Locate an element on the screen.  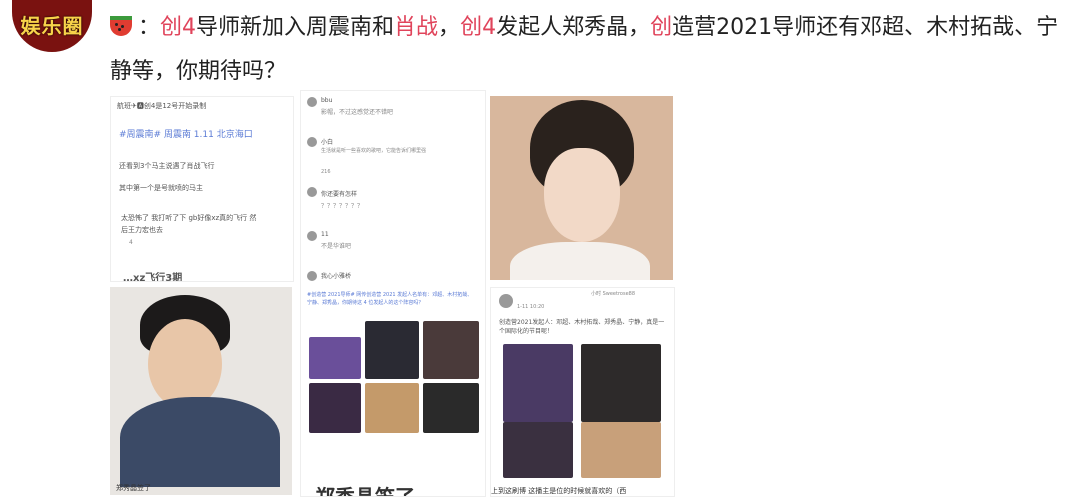
ss2-c1-user: bbu is located at coordinates (327, 100).